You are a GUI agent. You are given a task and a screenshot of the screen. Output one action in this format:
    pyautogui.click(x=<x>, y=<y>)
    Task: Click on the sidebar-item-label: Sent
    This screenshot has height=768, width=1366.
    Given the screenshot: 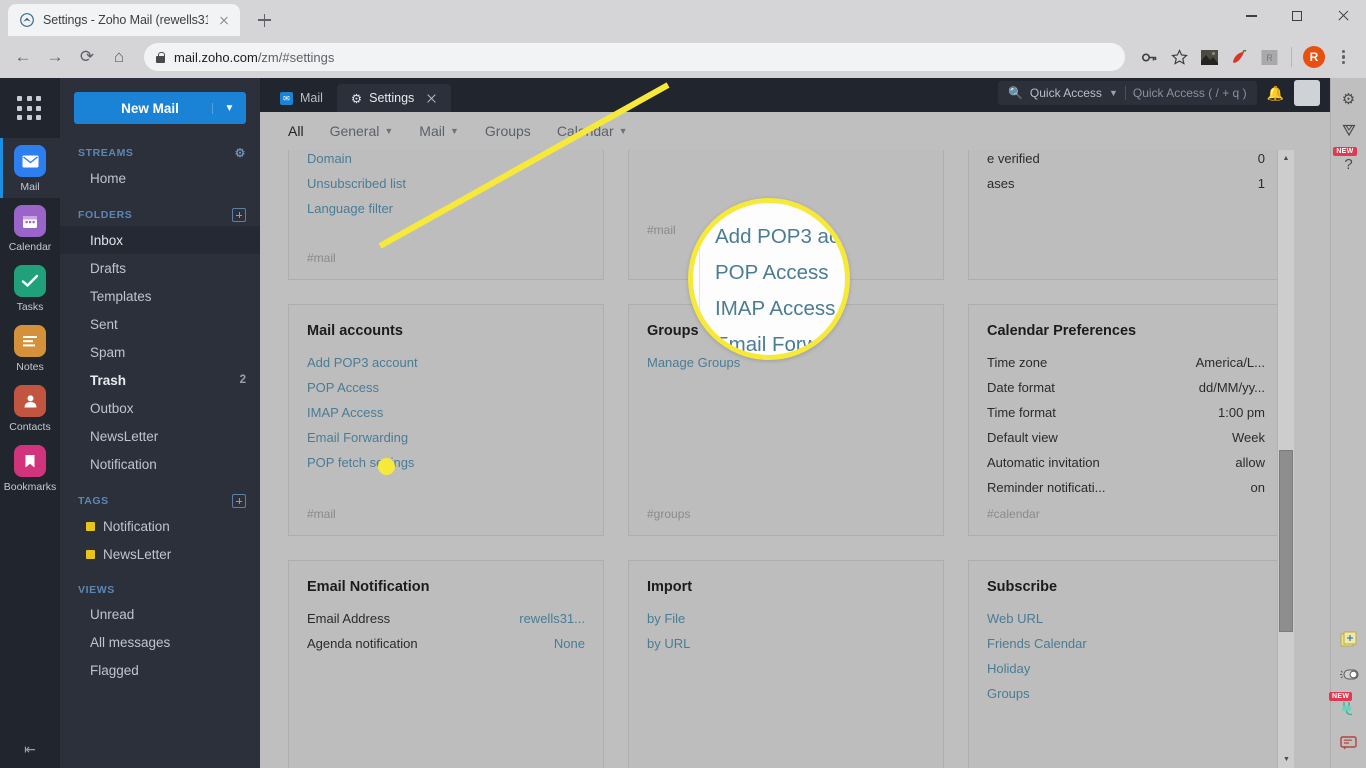 What is the action you would take?
    pyautogui.click(x=104, y=324)
    